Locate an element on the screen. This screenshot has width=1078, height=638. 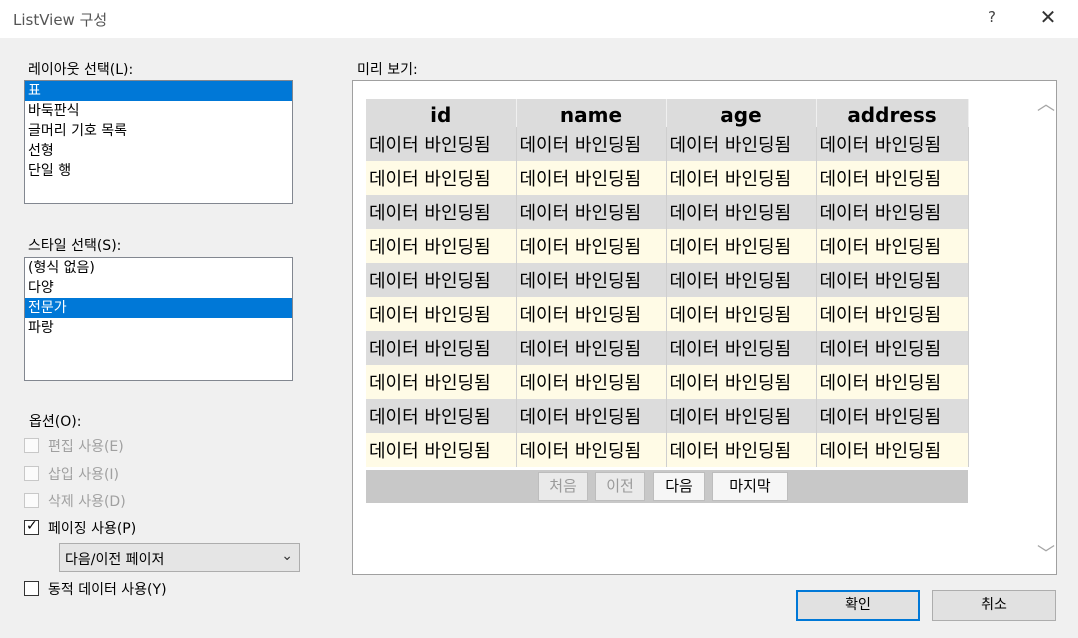
checkmark-icon: ✓ is located at coordinates (32, 526).